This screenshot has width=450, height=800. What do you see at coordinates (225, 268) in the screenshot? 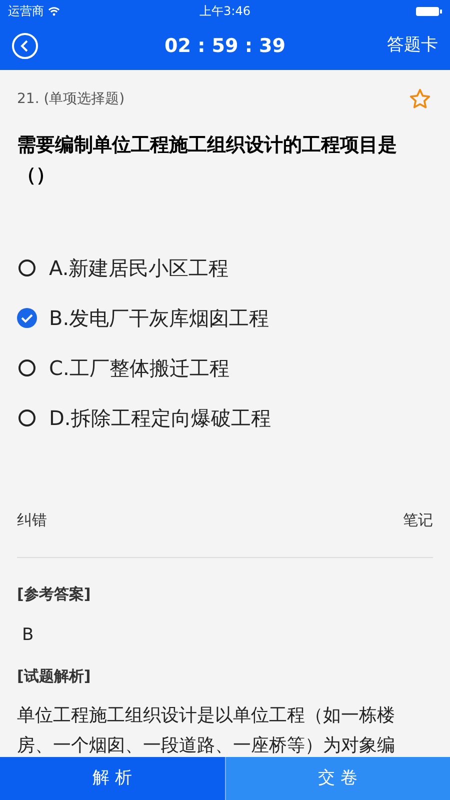
I see `answer-option: A.新建居民小区工程` at bounding box center [225, 268].